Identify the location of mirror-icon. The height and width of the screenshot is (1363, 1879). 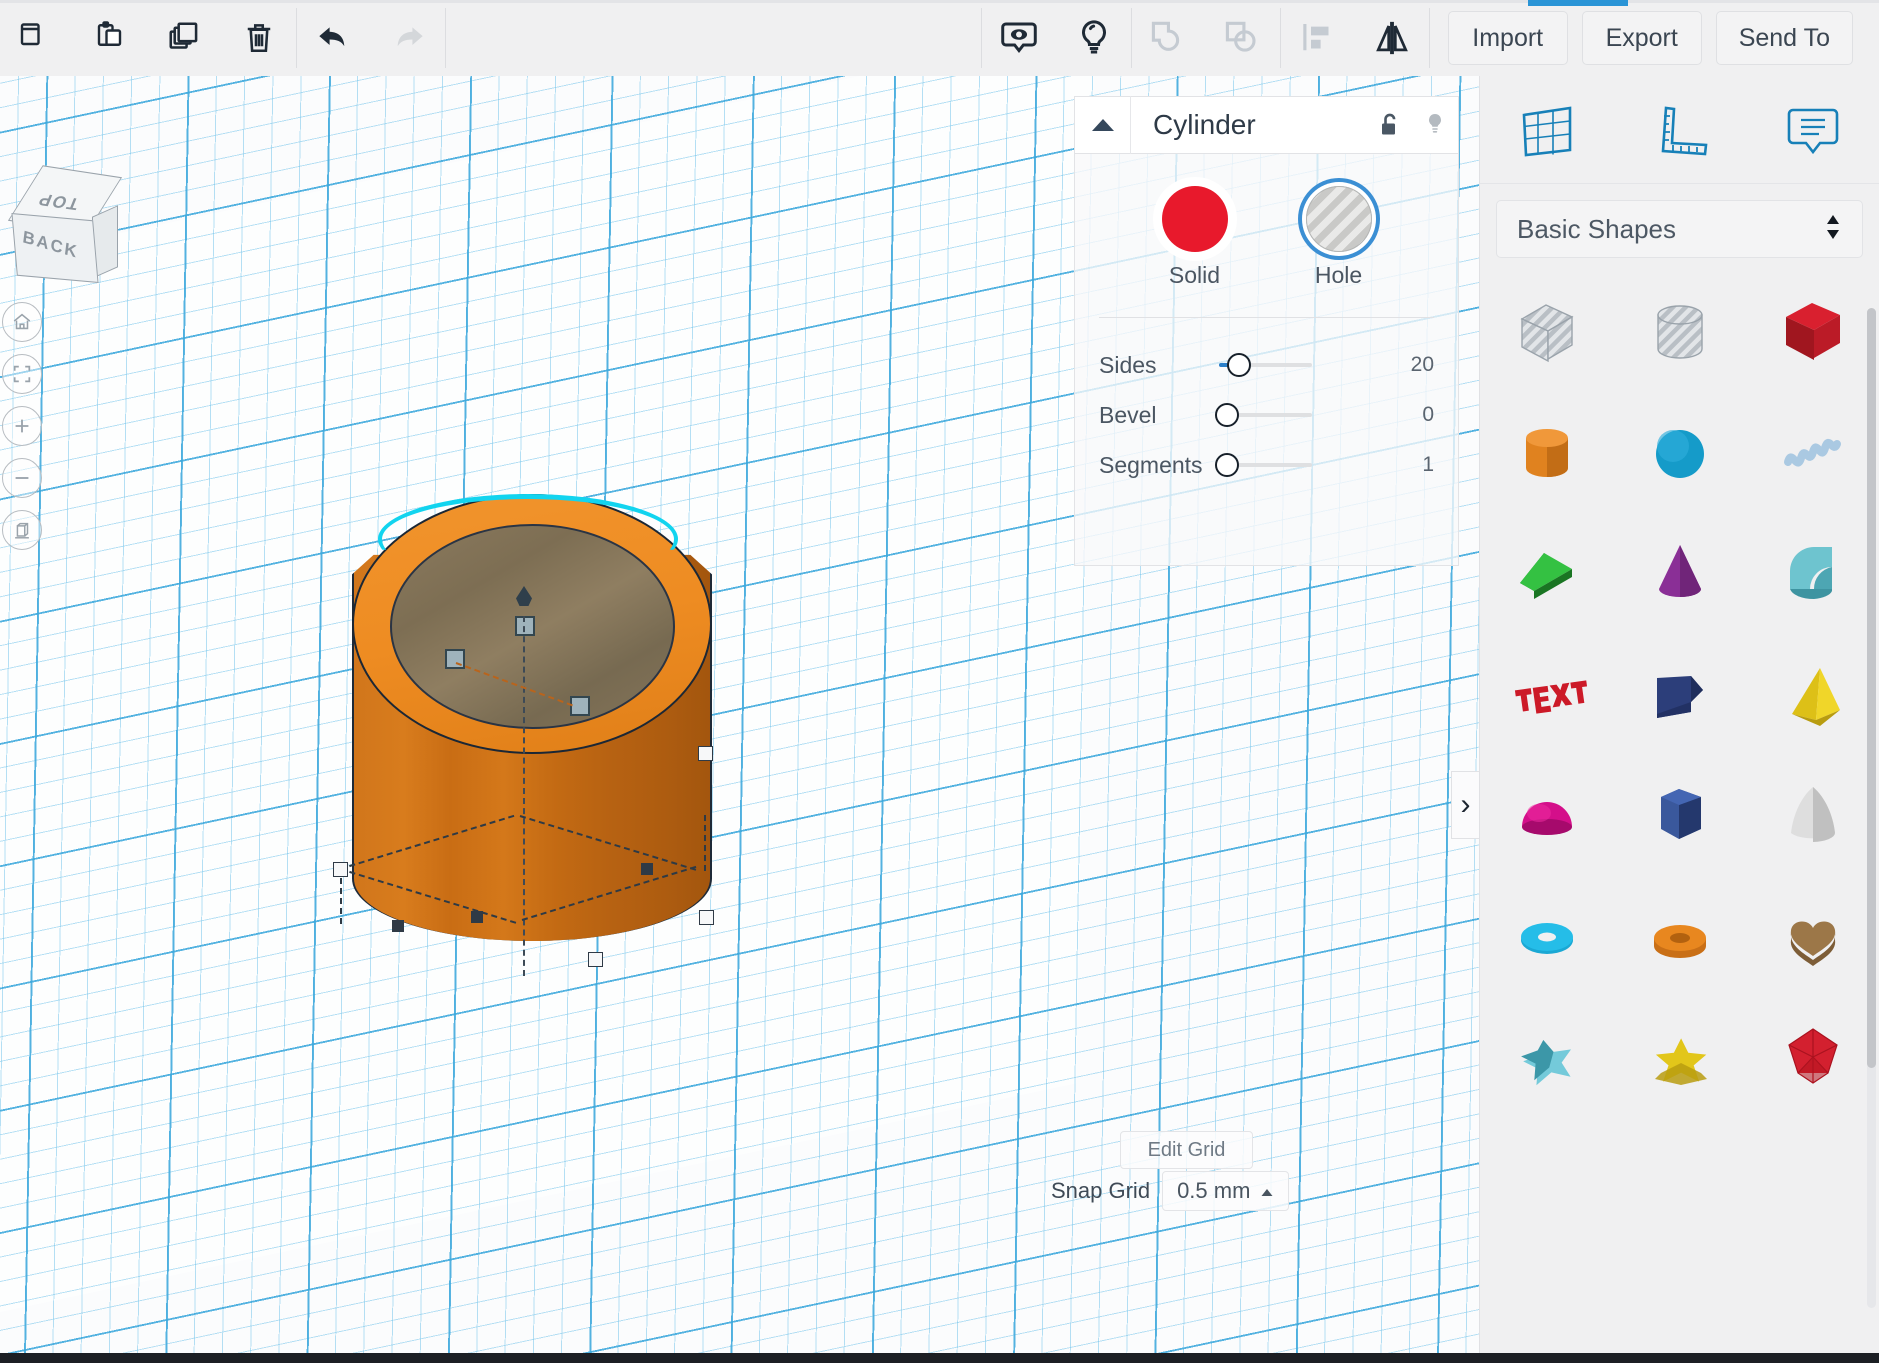
(1392, 38).